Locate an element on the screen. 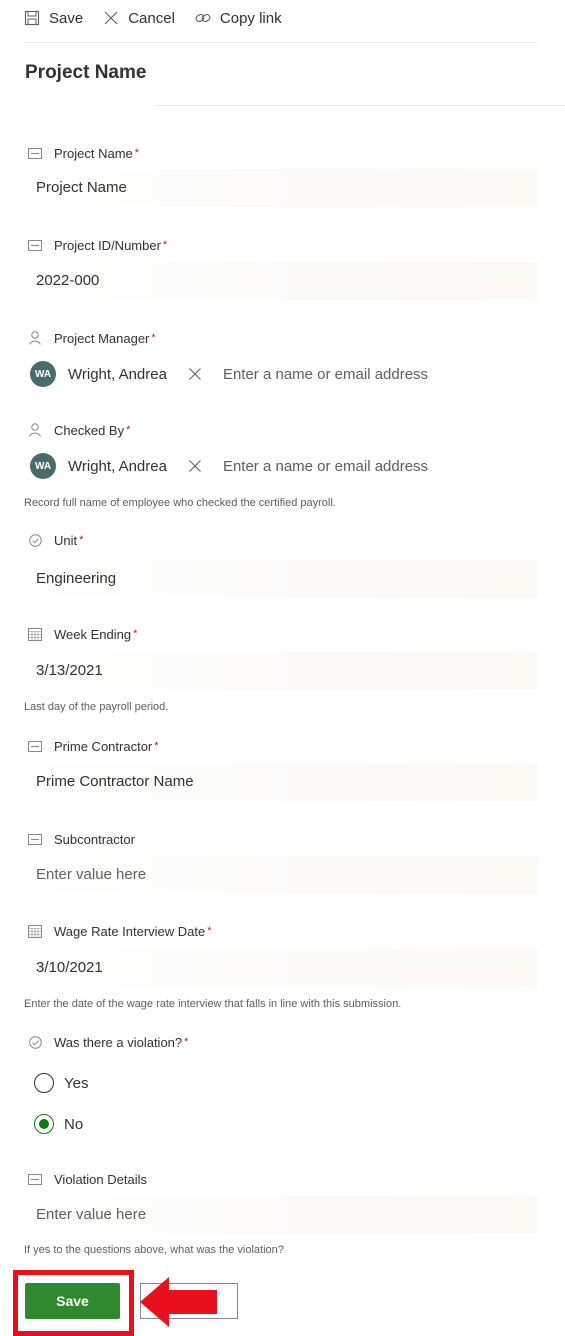 This screenshot has height=1336, width=565. command-bar: Save Cancel Copy link is located at coordinates (163, 18).